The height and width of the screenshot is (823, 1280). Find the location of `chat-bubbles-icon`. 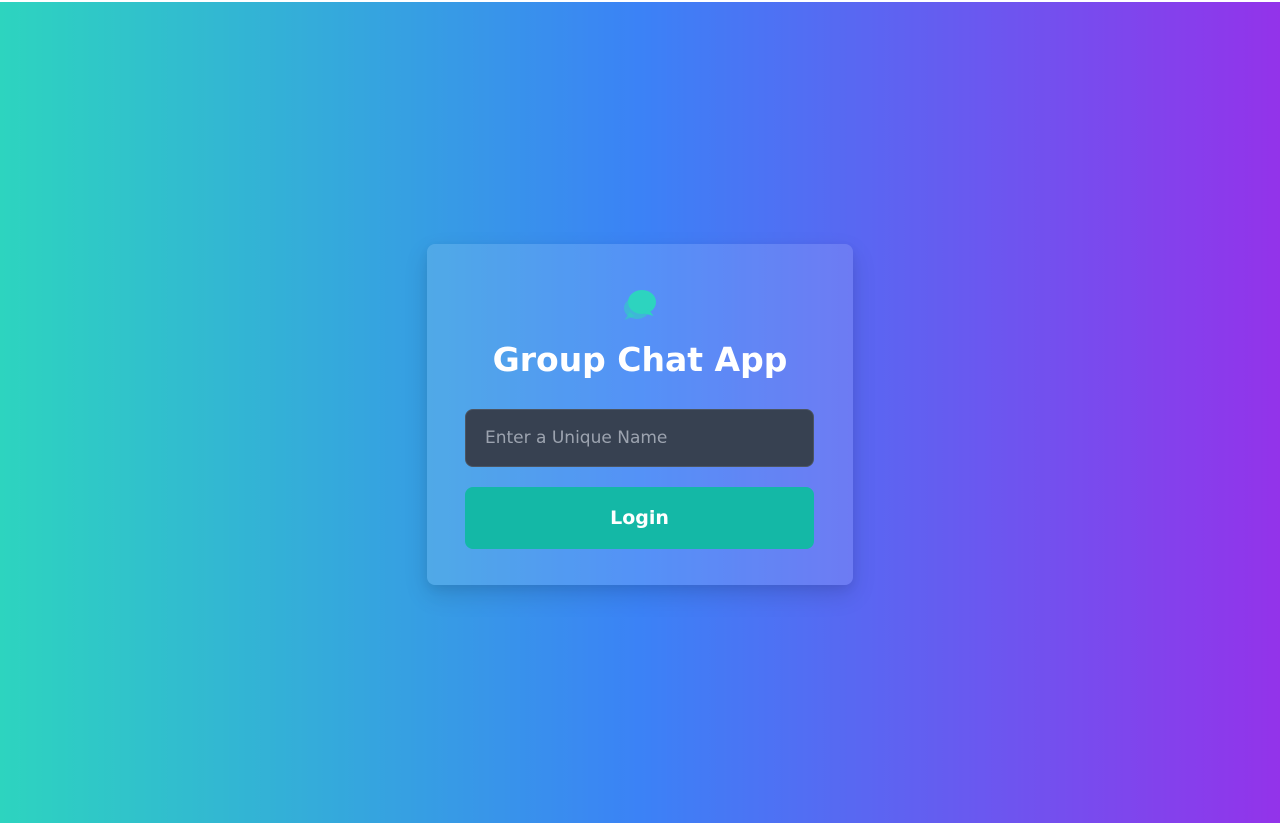

chat-bubbles-icon is located at coordinates (640, 306).